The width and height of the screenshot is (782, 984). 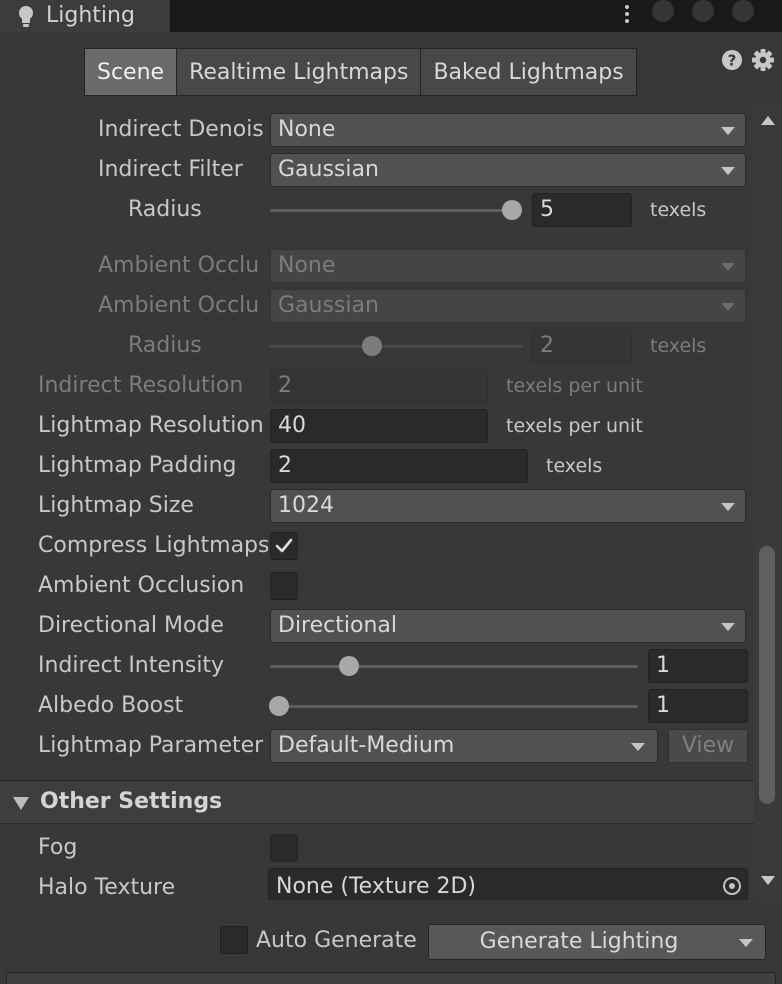 I want to click on lightmap-size-row: Lightmap Size 1024, so click(x=377, y=506).